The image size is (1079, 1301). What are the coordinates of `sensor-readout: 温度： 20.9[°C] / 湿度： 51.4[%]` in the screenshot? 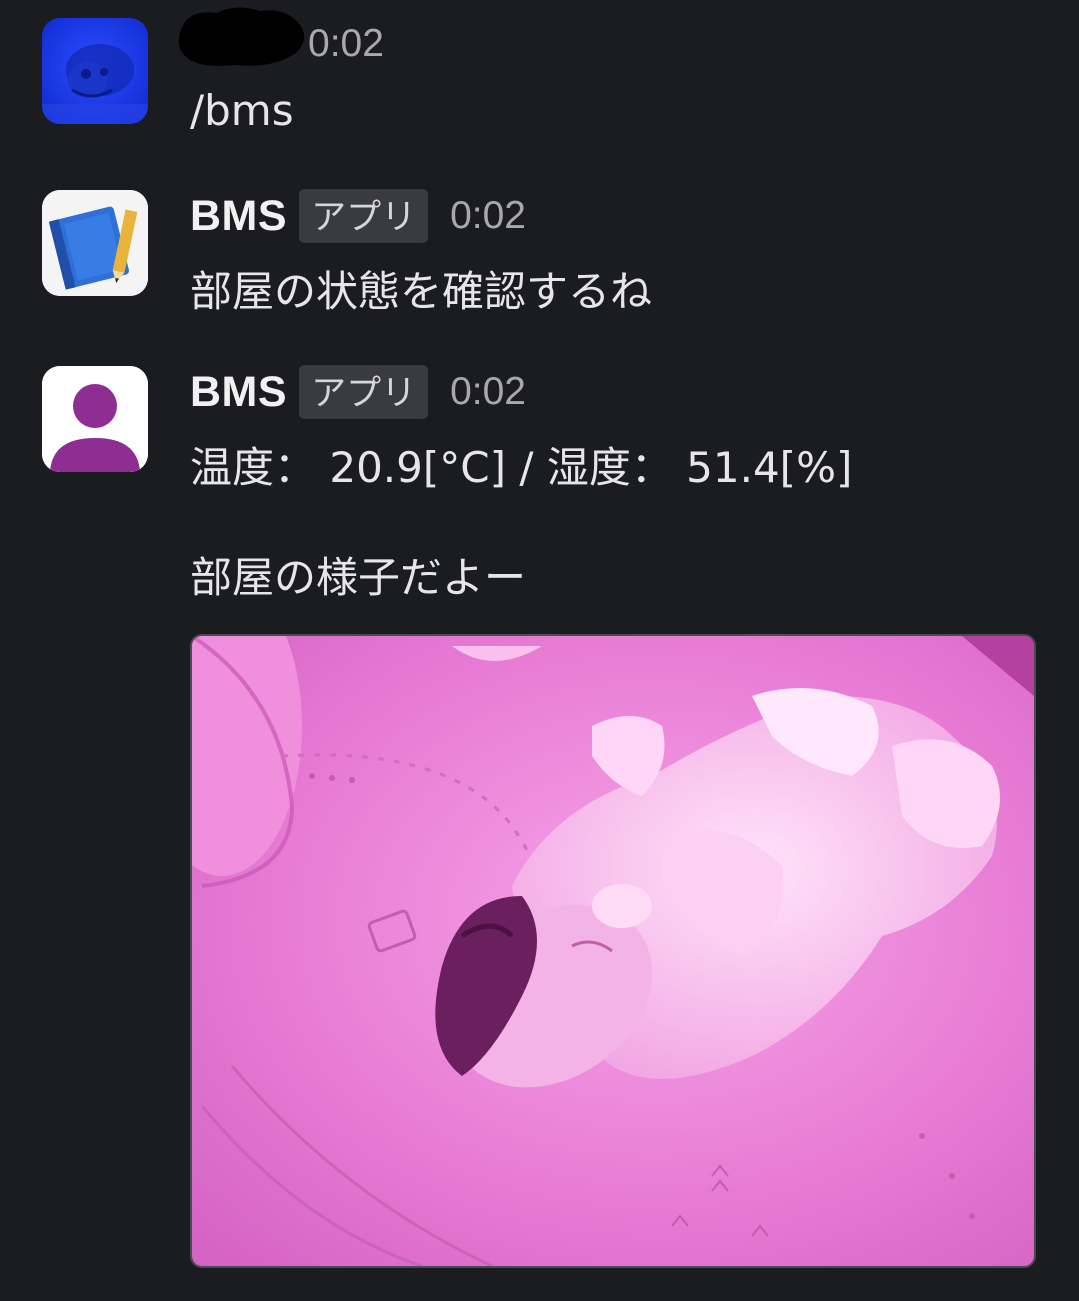 It's located at (521, 467).